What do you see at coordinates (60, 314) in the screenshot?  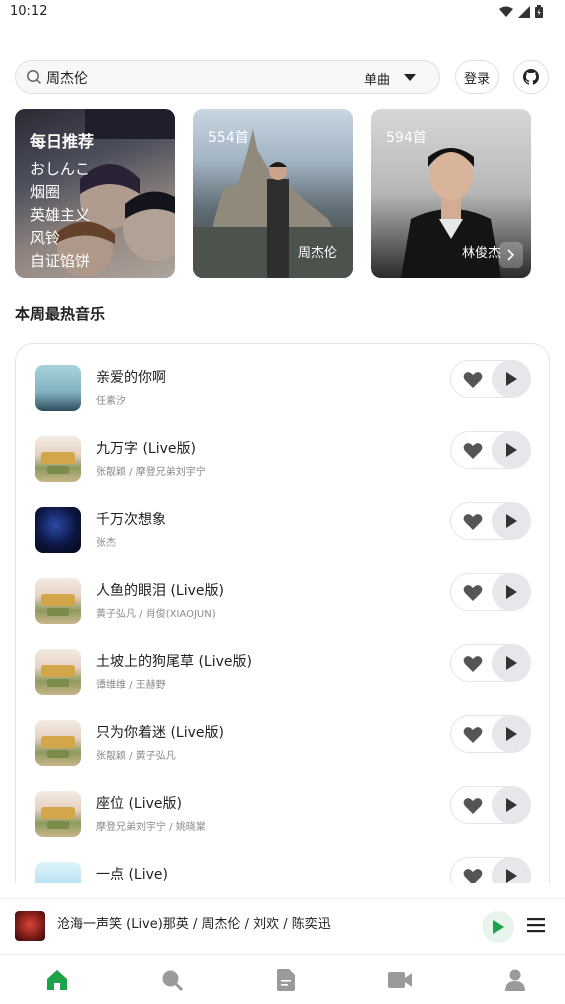 I see `section-title: 本周最热音乐` at bounding box center [60, 314].